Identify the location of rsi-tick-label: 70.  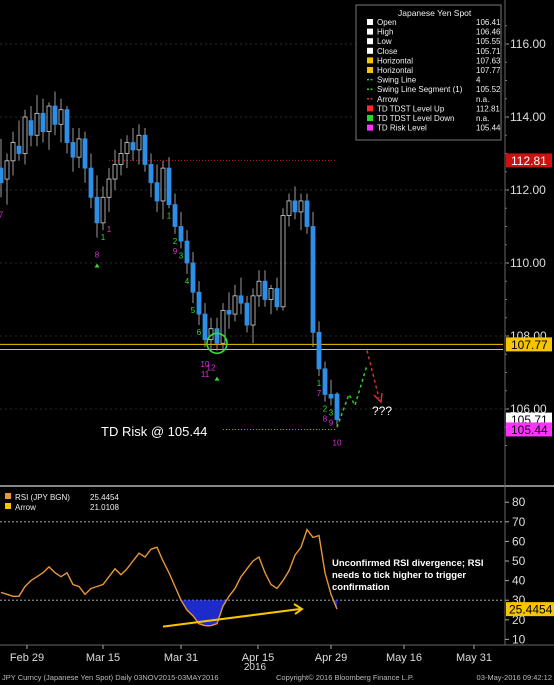
(519, 522).